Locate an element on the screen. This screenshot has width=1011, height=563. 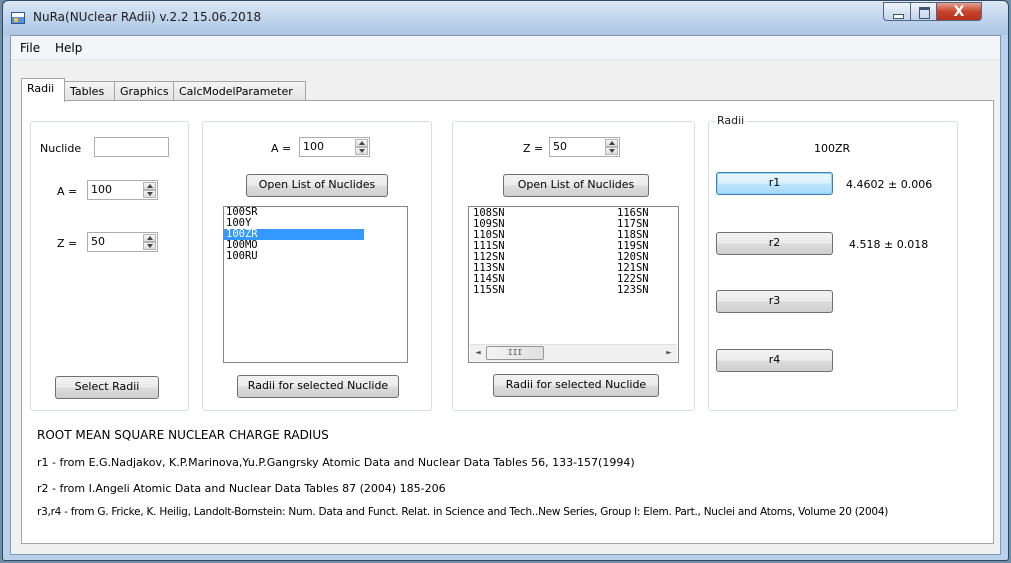
isobar-nuclide-list: 100SR 100Y 100ZR 100MO 100RU is located at coordinates (315, 284).